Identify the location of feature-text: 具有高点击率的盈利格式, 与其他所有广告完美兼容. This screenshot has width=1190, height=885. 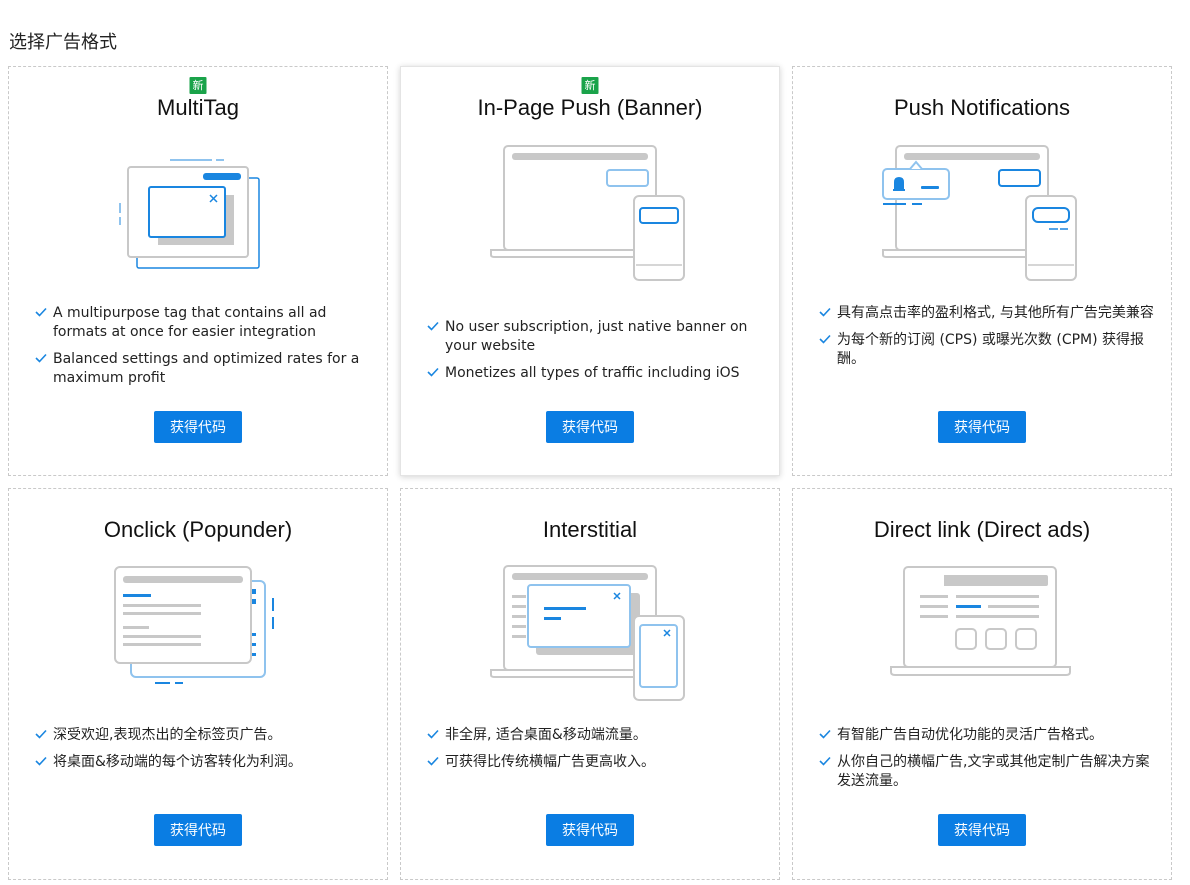
(995, 313).